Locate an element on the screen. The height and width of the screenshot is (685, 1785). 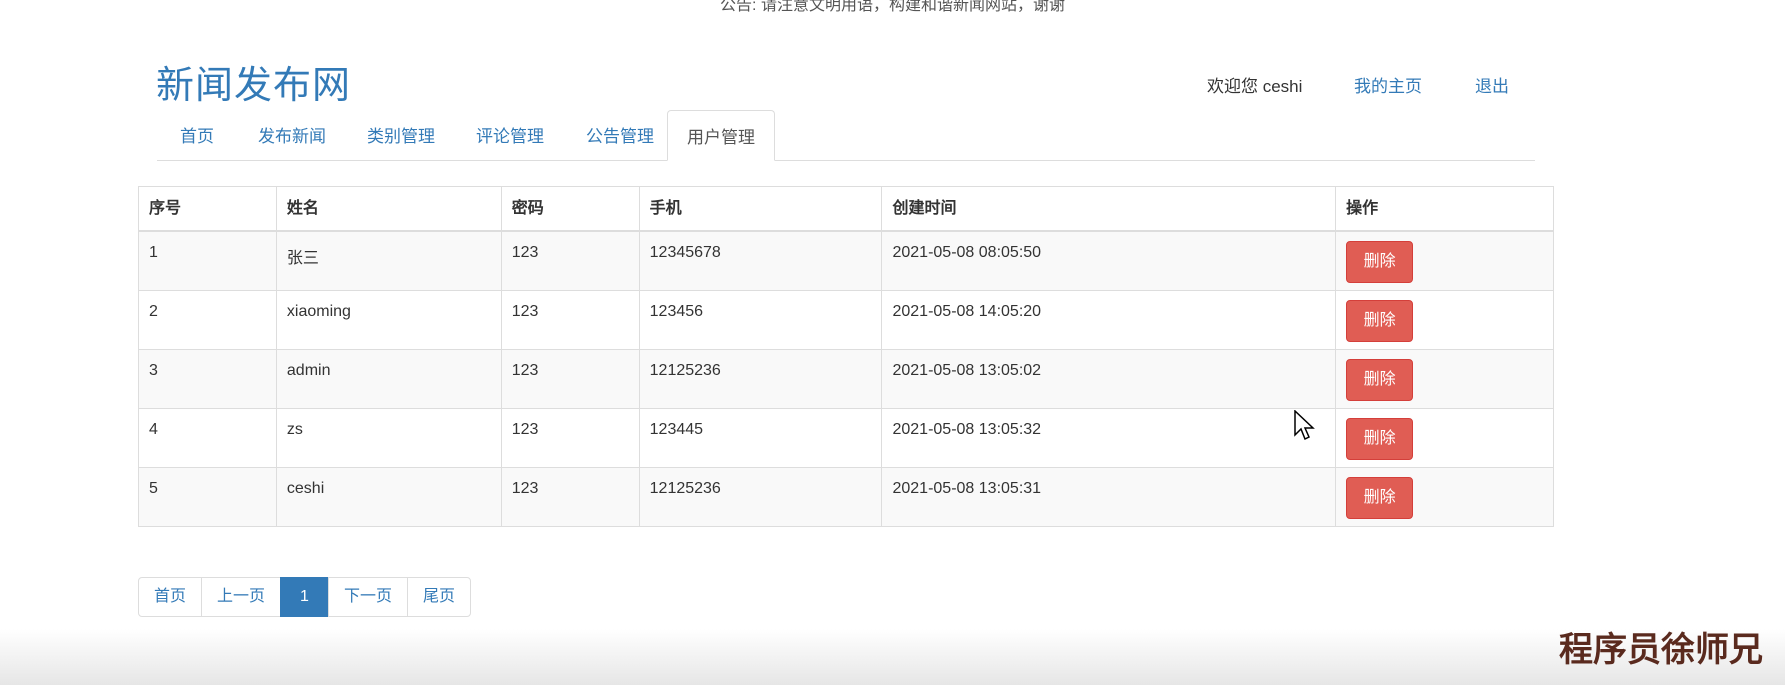
cell-phone: 123456 is located at coordinates (760, 319).